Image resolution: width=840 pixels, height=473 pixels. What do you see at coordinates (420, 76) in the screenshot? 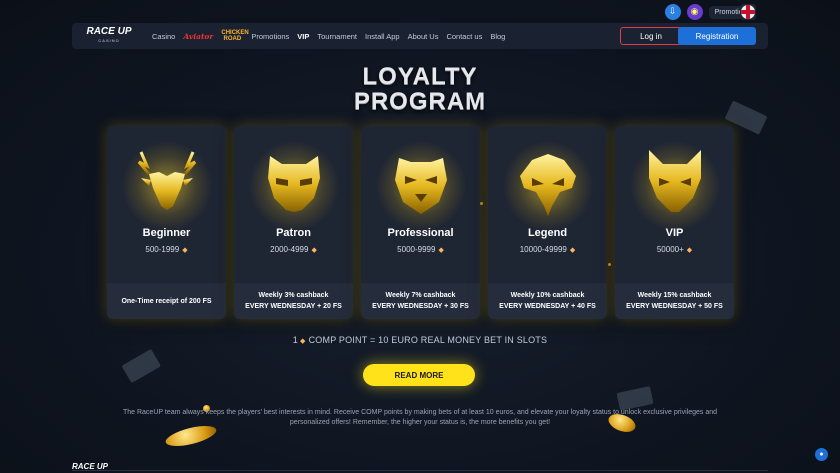
I see `page-title-line1: LOYALTY` at bounding box center [420, 76].